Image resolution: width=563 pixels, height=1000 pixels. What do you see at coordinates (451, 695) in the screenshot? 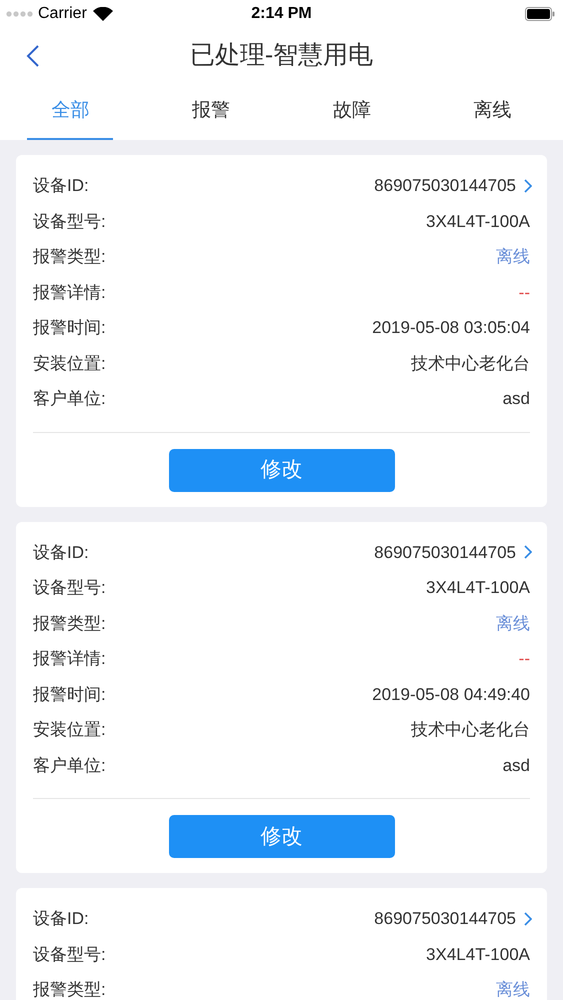
I see `field-value: 2019-05-08 04:49:40` at bounding box center [451, 695].